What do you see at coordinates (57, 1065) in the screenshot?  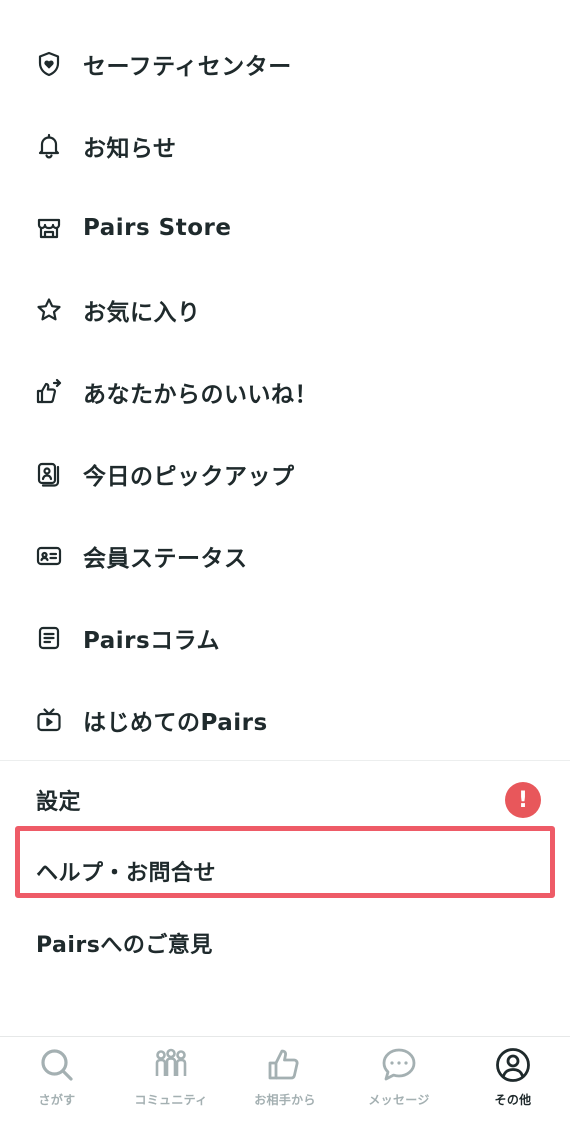 I see `search-icon` at bounding box center [57, 1065].